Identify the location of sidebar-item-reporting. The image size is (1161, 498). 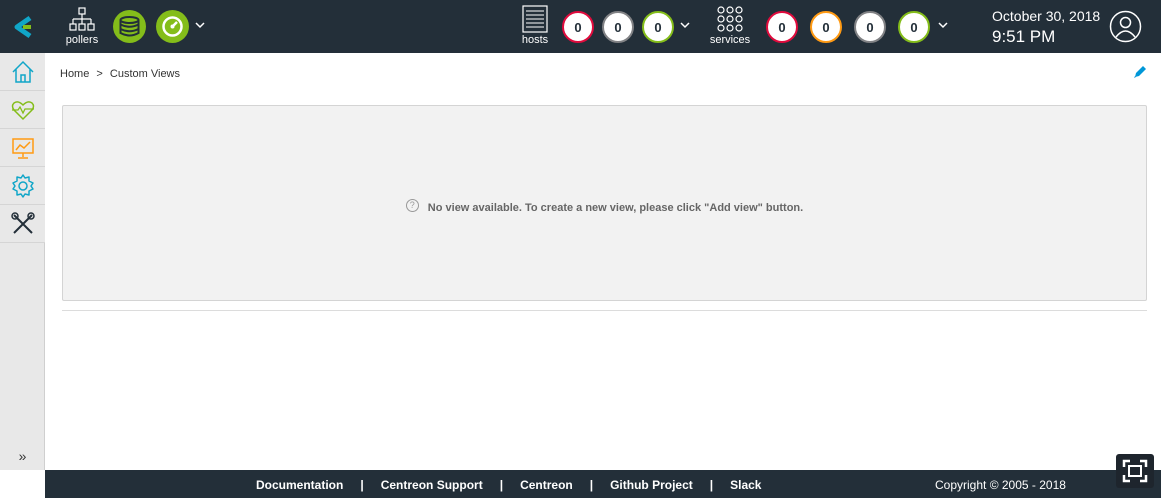
(22, 148).